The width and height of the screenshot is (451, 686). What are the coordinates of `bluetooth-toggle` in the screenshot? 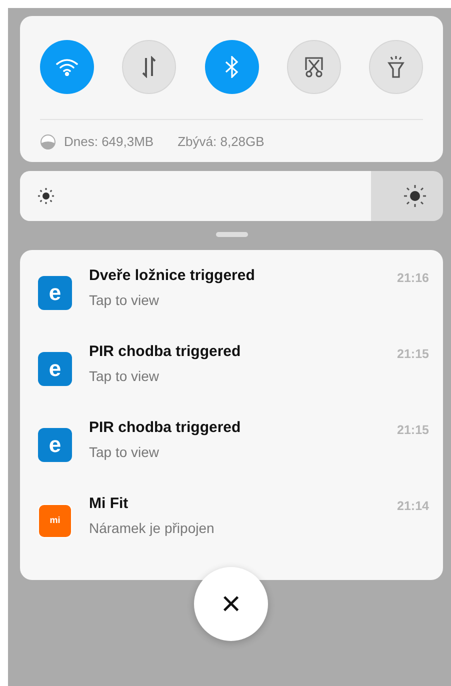 It's located at (231, 67).